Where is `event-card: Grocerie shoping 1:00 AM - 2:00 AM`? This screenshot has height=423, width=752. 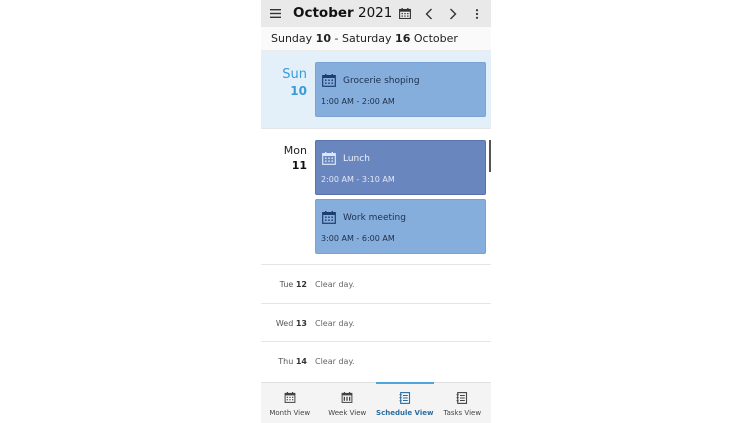
event-card: Grocerie shoping 1:00 AM - 2:00 AM is located at coordinates (400, 89).